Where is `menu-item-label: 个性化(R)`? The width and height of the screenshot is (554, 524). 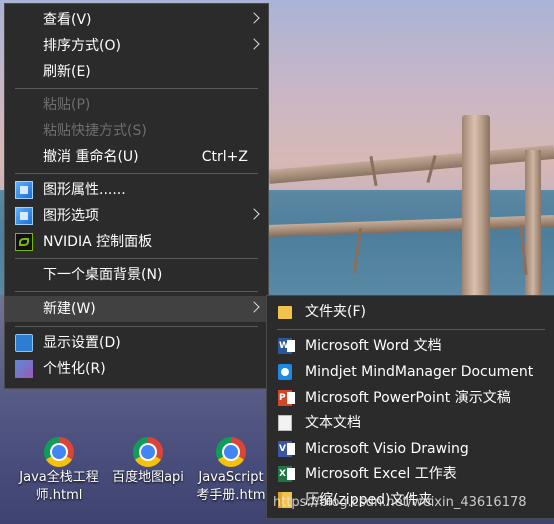
menu-item-label: 个性化(R) is located at coordinates (74, 369).